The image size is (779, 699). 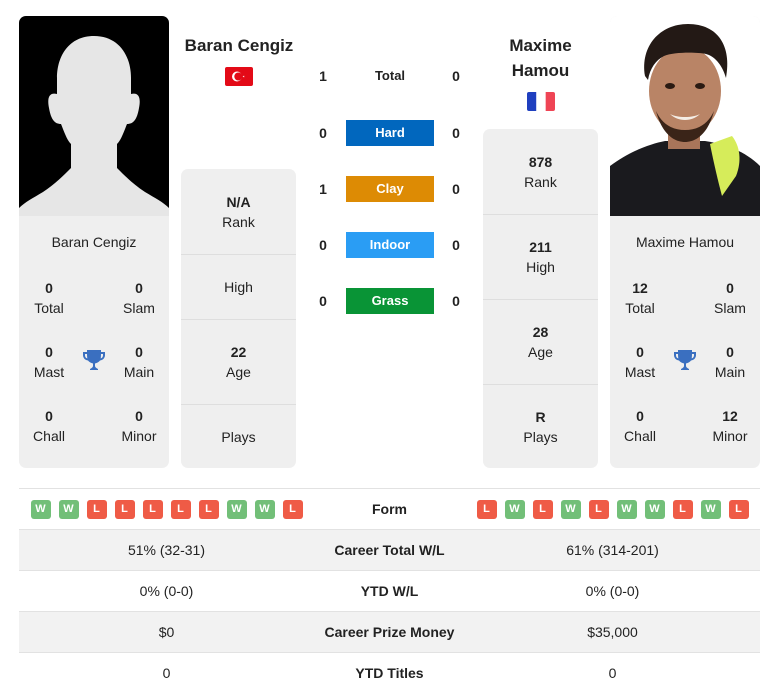 What do you see at coordinates (49, 362) in the screenshot?
I see `player1-titles-mast: 0 Mast` at bounding box center [49, 362].